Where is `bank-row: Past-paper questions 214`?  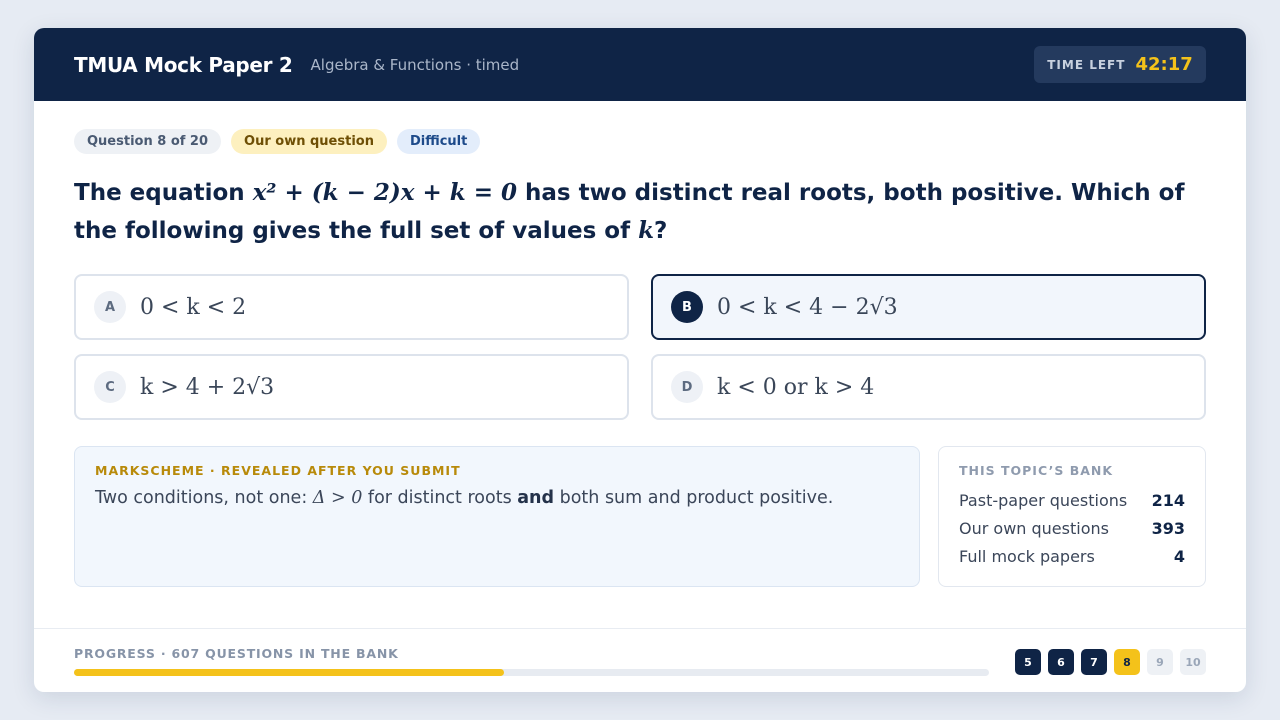 bank-row: Past-paper questions 214 is located at coordinates (1072, 500).